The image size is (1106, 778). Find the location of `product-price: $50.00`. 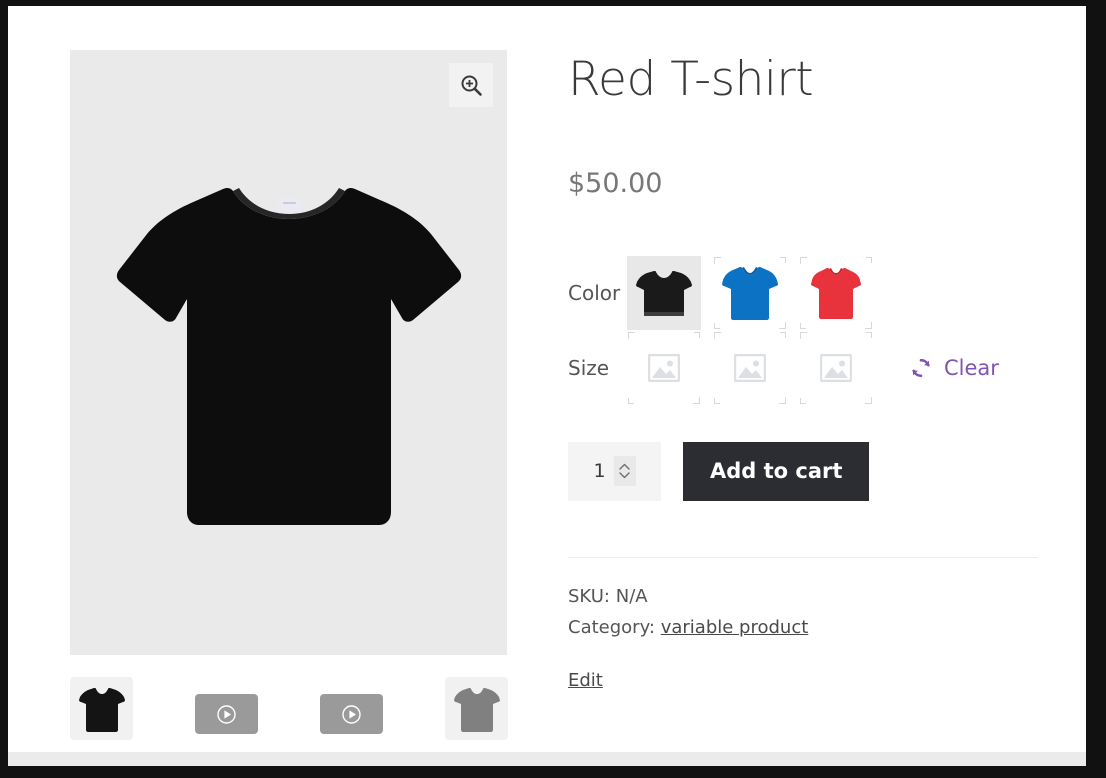

product-price: $50.00 is located at coordinates (615, 183).